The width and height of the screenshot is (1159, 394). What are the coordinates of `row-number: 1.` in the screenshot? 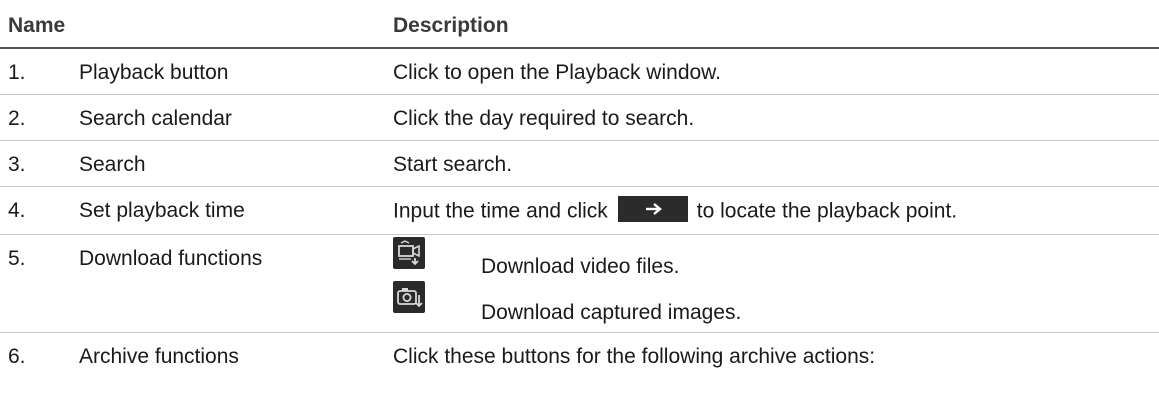 It's located at (17, 72).